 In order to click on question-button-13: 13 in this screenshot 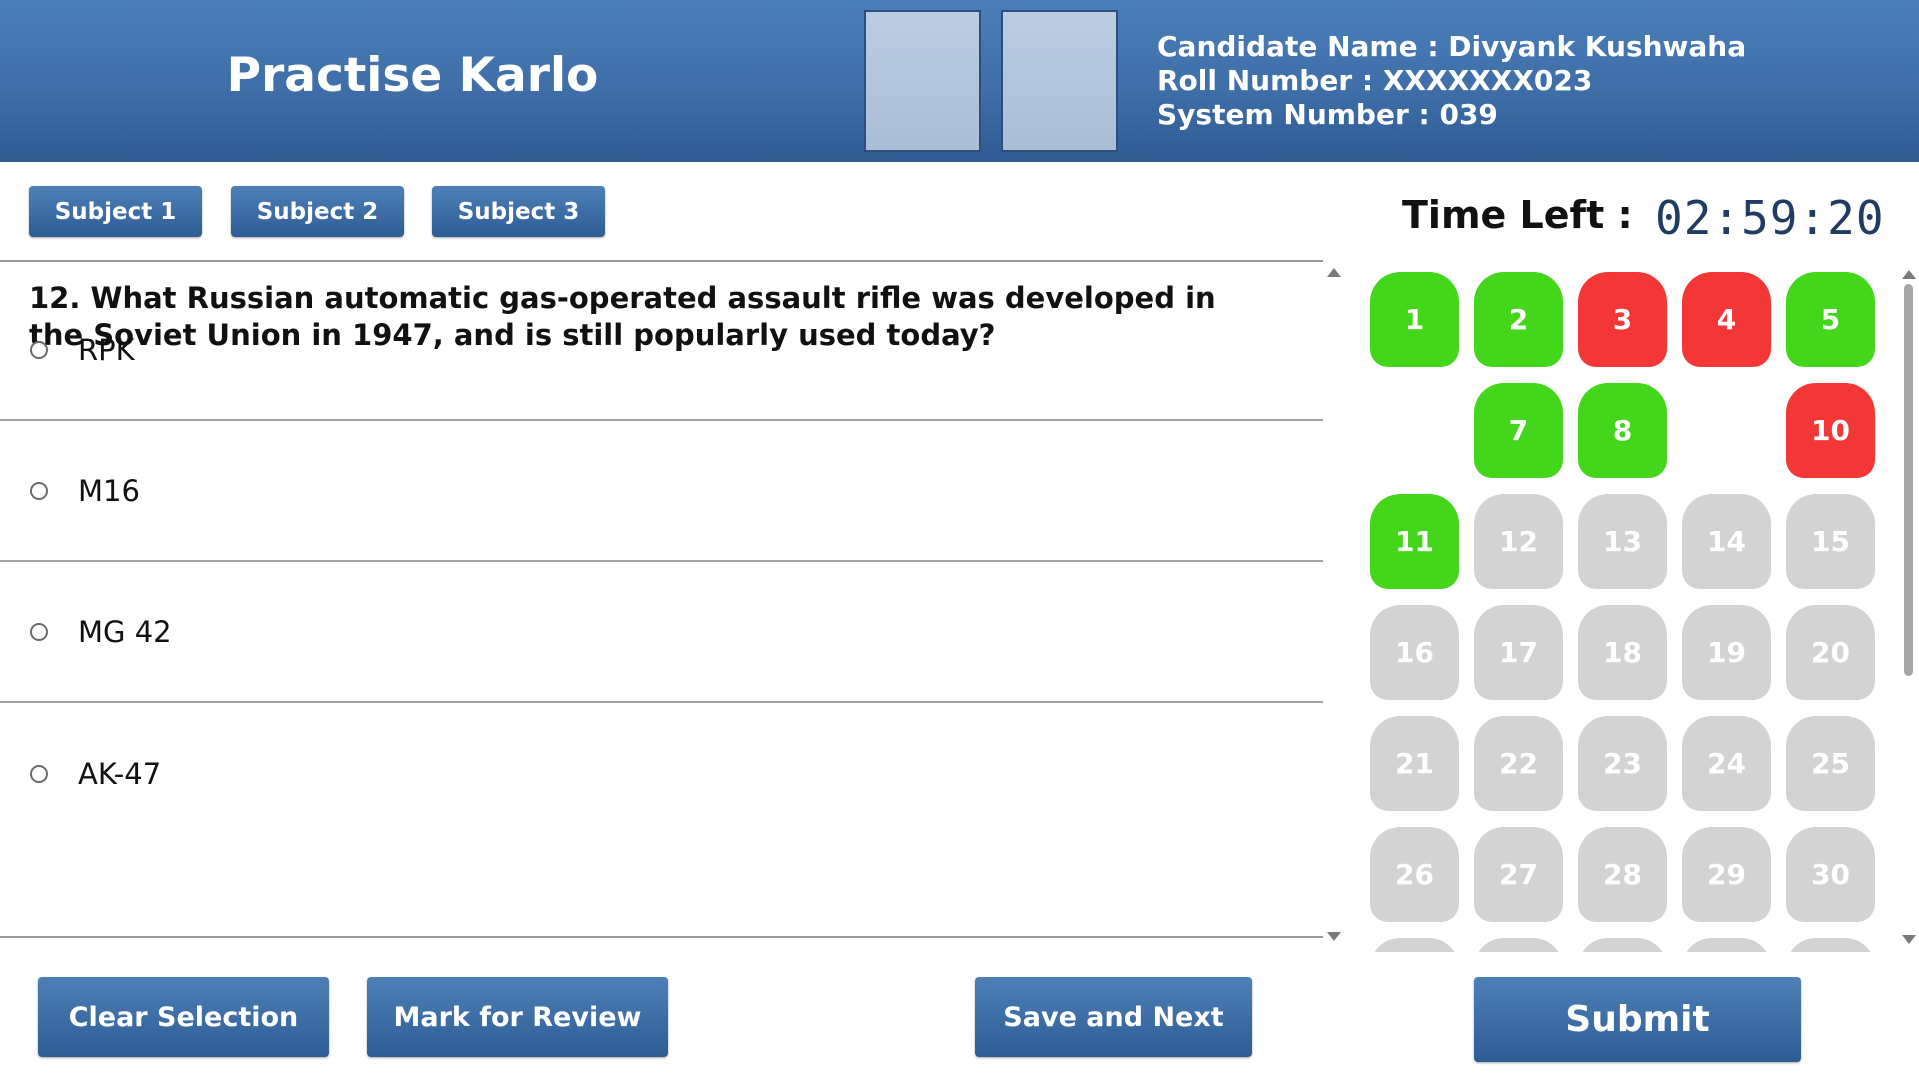, I will do `click(1622, 541)`.